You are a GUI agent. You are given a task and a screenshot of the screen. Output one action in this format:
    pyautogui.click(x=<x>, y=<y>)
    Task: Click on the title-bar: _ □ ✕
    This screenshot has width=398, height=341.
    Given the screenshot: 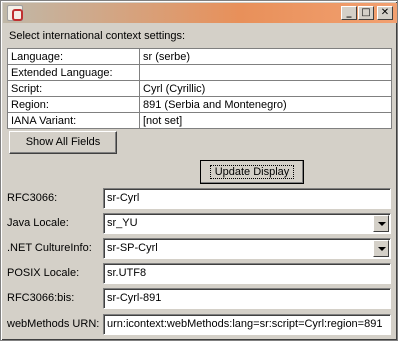 What is the action you would take?
    pyautogui.click(x=200, y=13)
    